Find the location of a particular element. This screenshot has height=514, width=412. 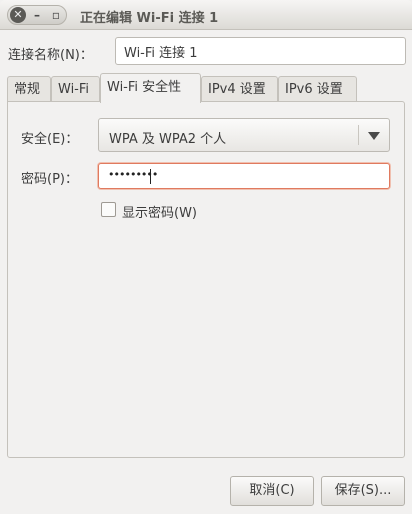

chevron-down-icon is located at coordinates (374, 136).